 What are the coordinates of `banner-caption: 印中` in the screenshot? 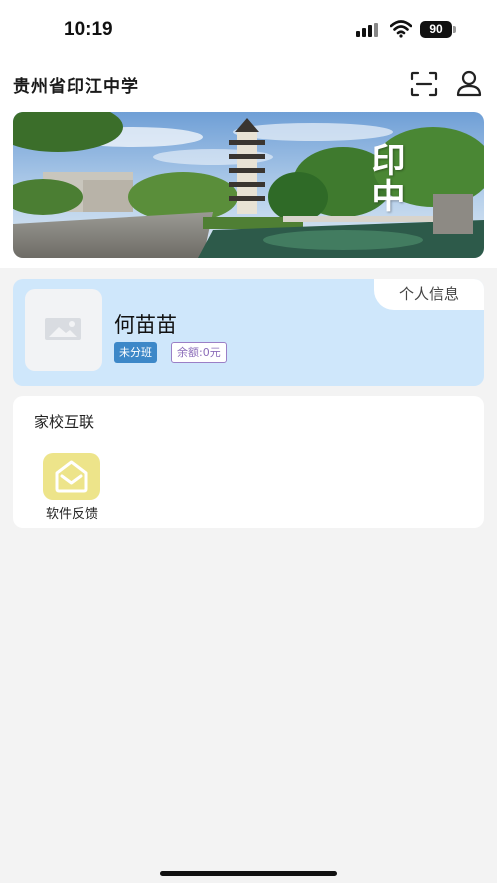 It's located at (385, 178).